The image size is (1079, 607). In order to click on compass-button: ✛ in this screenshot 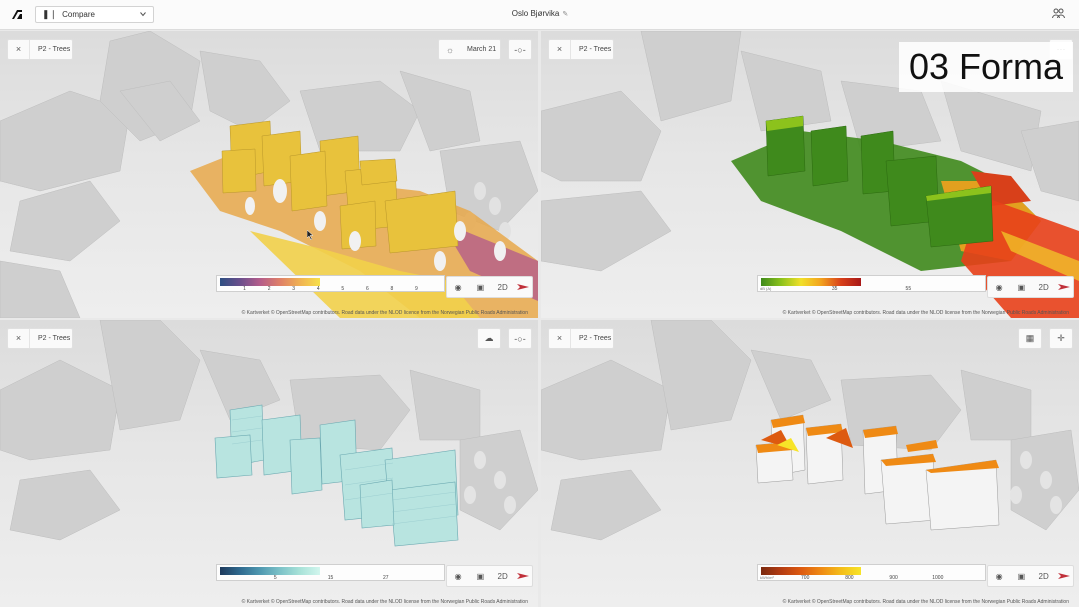, I will do `click(1061, 338)`.